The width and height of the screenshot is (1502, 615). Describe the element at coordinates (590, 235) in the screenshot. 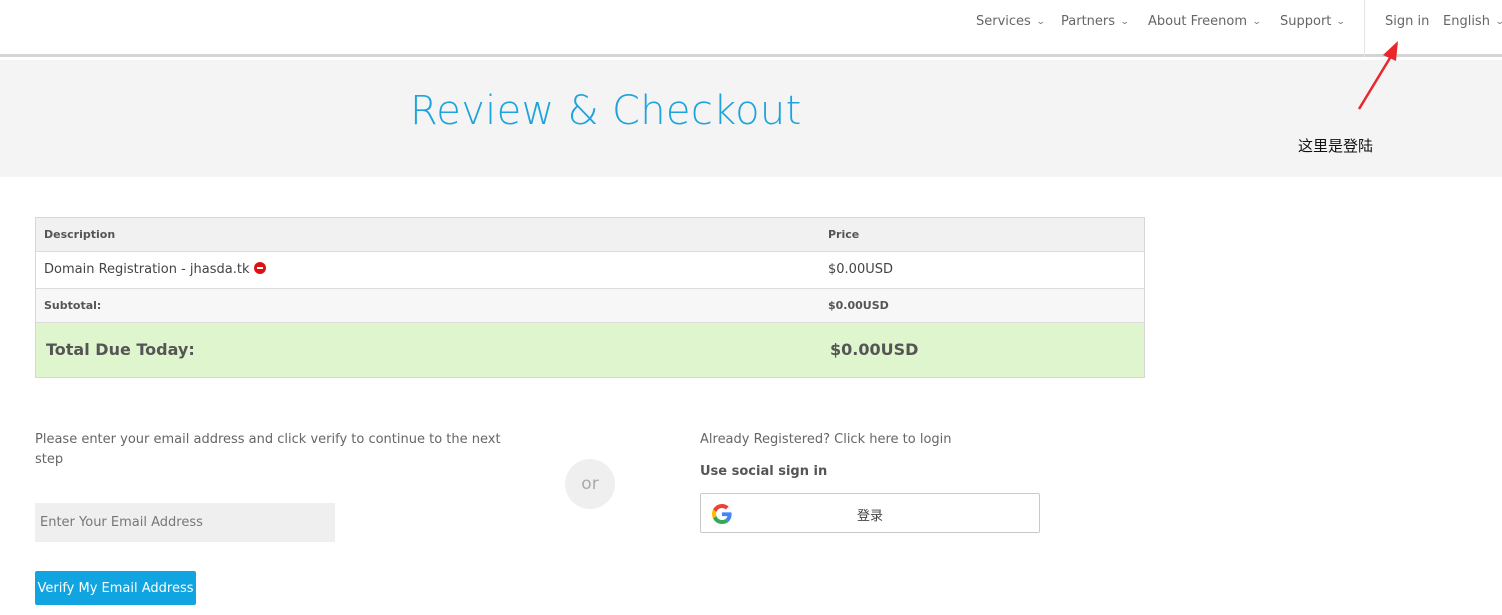

I see `table-header: Description Price` at that location.